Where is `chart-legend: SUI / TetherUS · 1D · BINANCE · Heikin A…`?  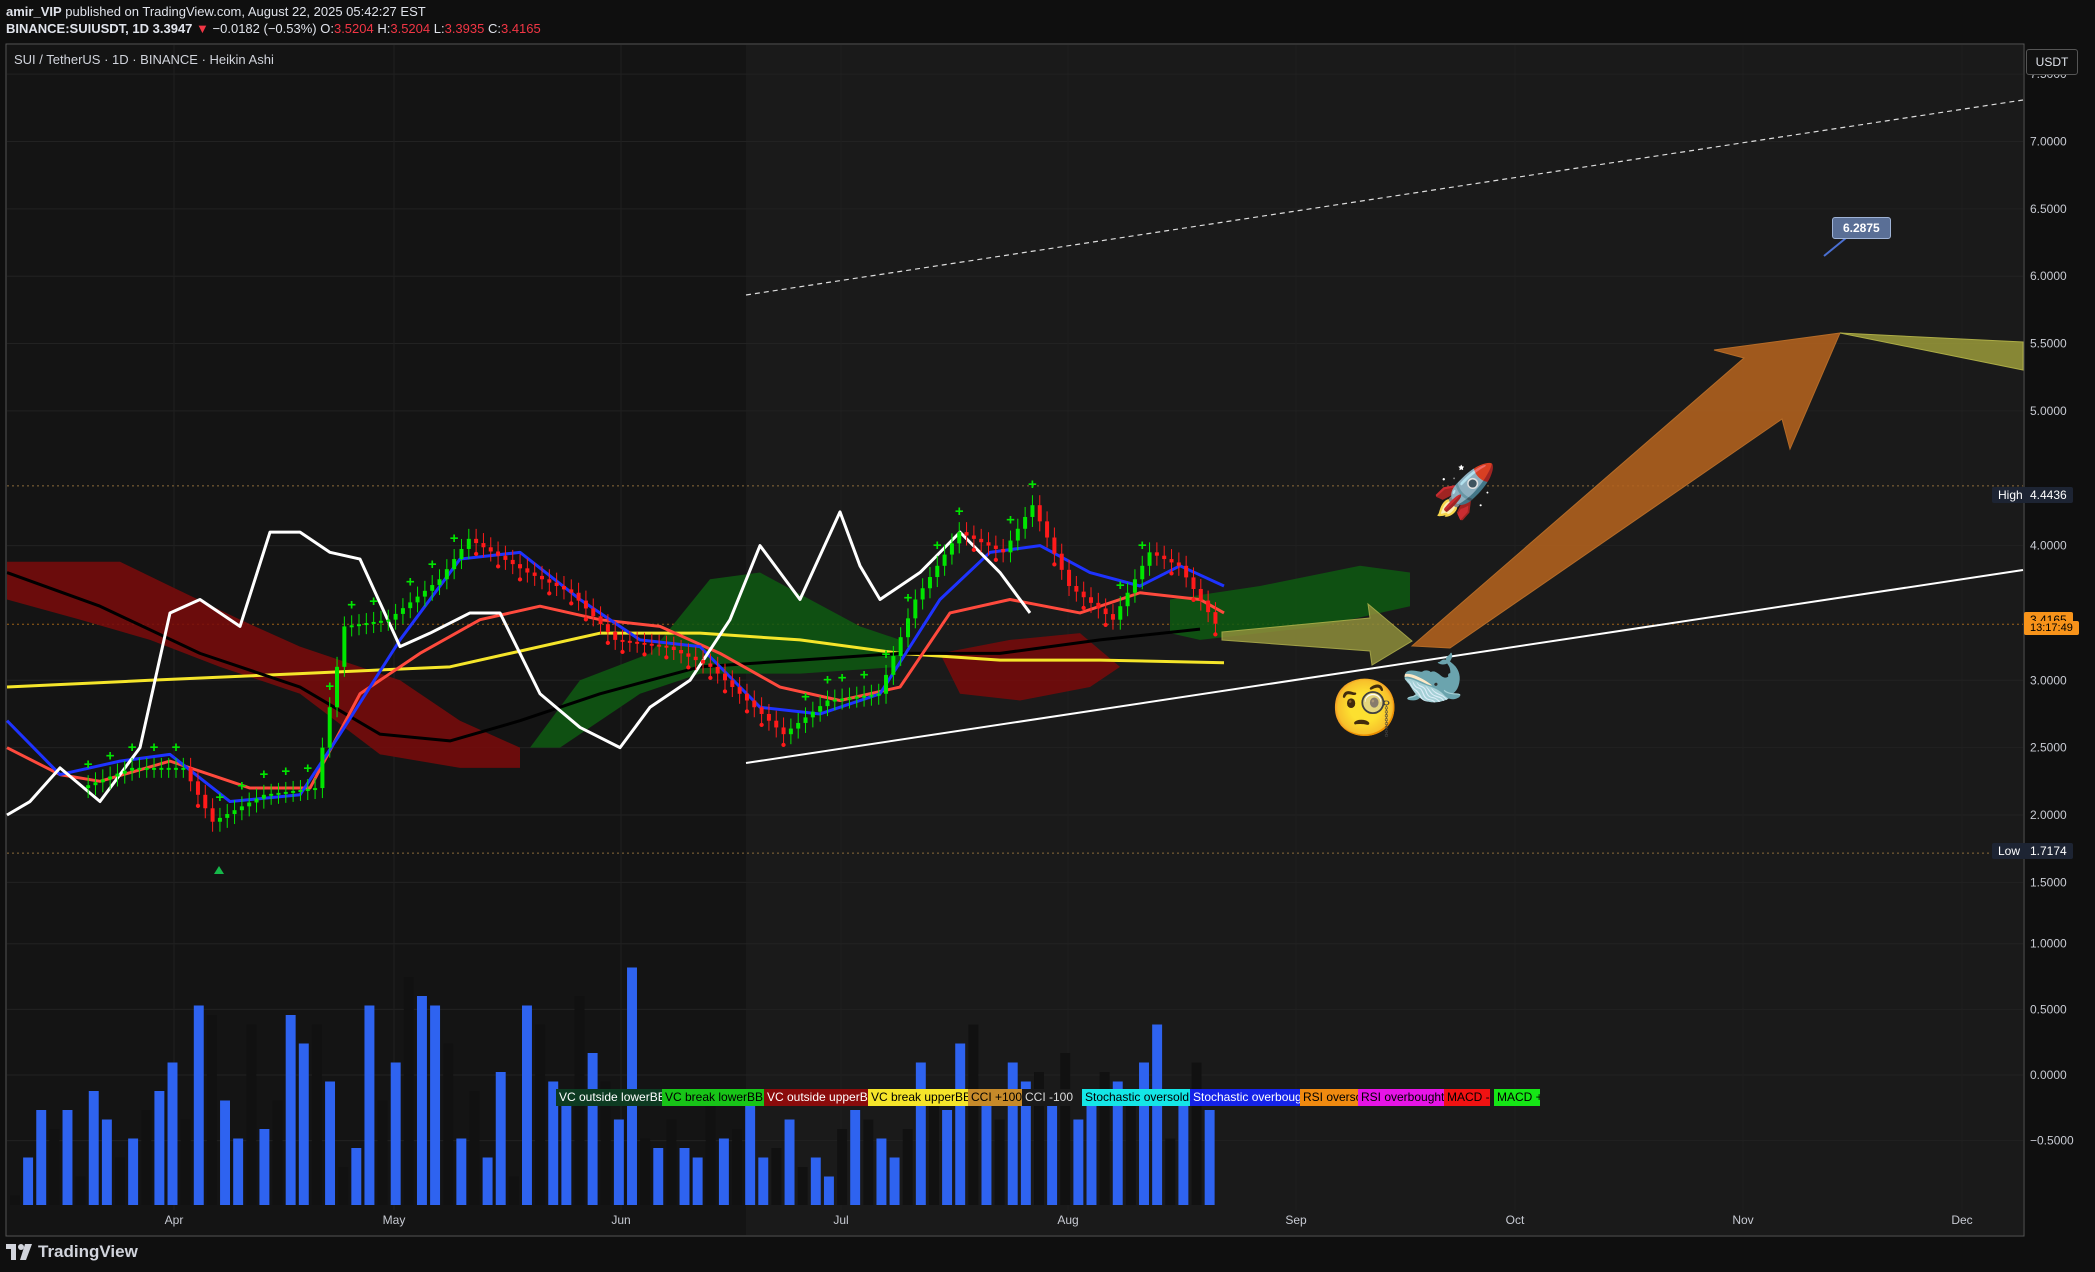
chart-legend: SUI / TetherUS · 1D · BINANCE · Heikin A… is located at coordinates (144, 59).